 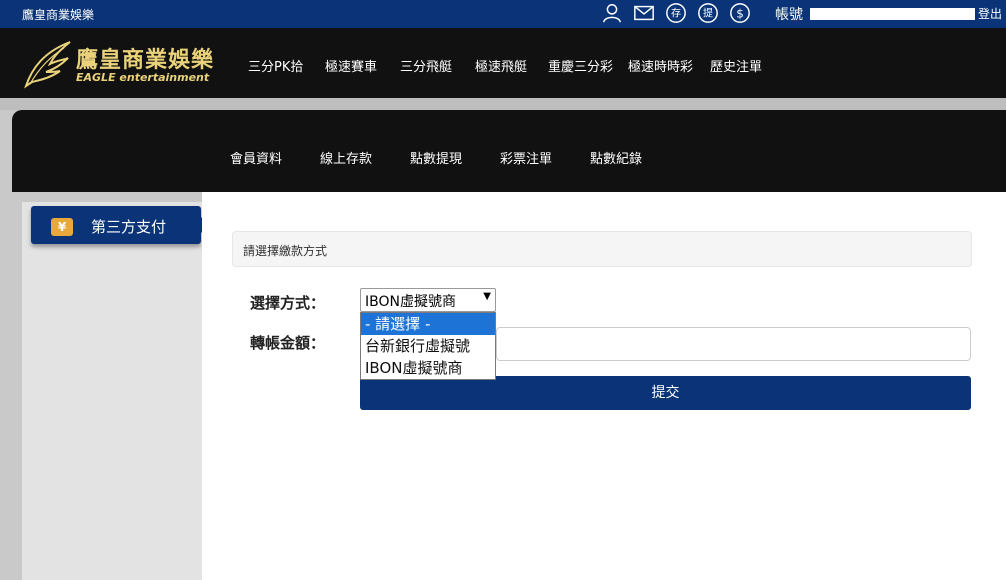 I want to click on sidebar-item-third-party-payment: ¥ 第三方支付, so click(x=120, y=225).